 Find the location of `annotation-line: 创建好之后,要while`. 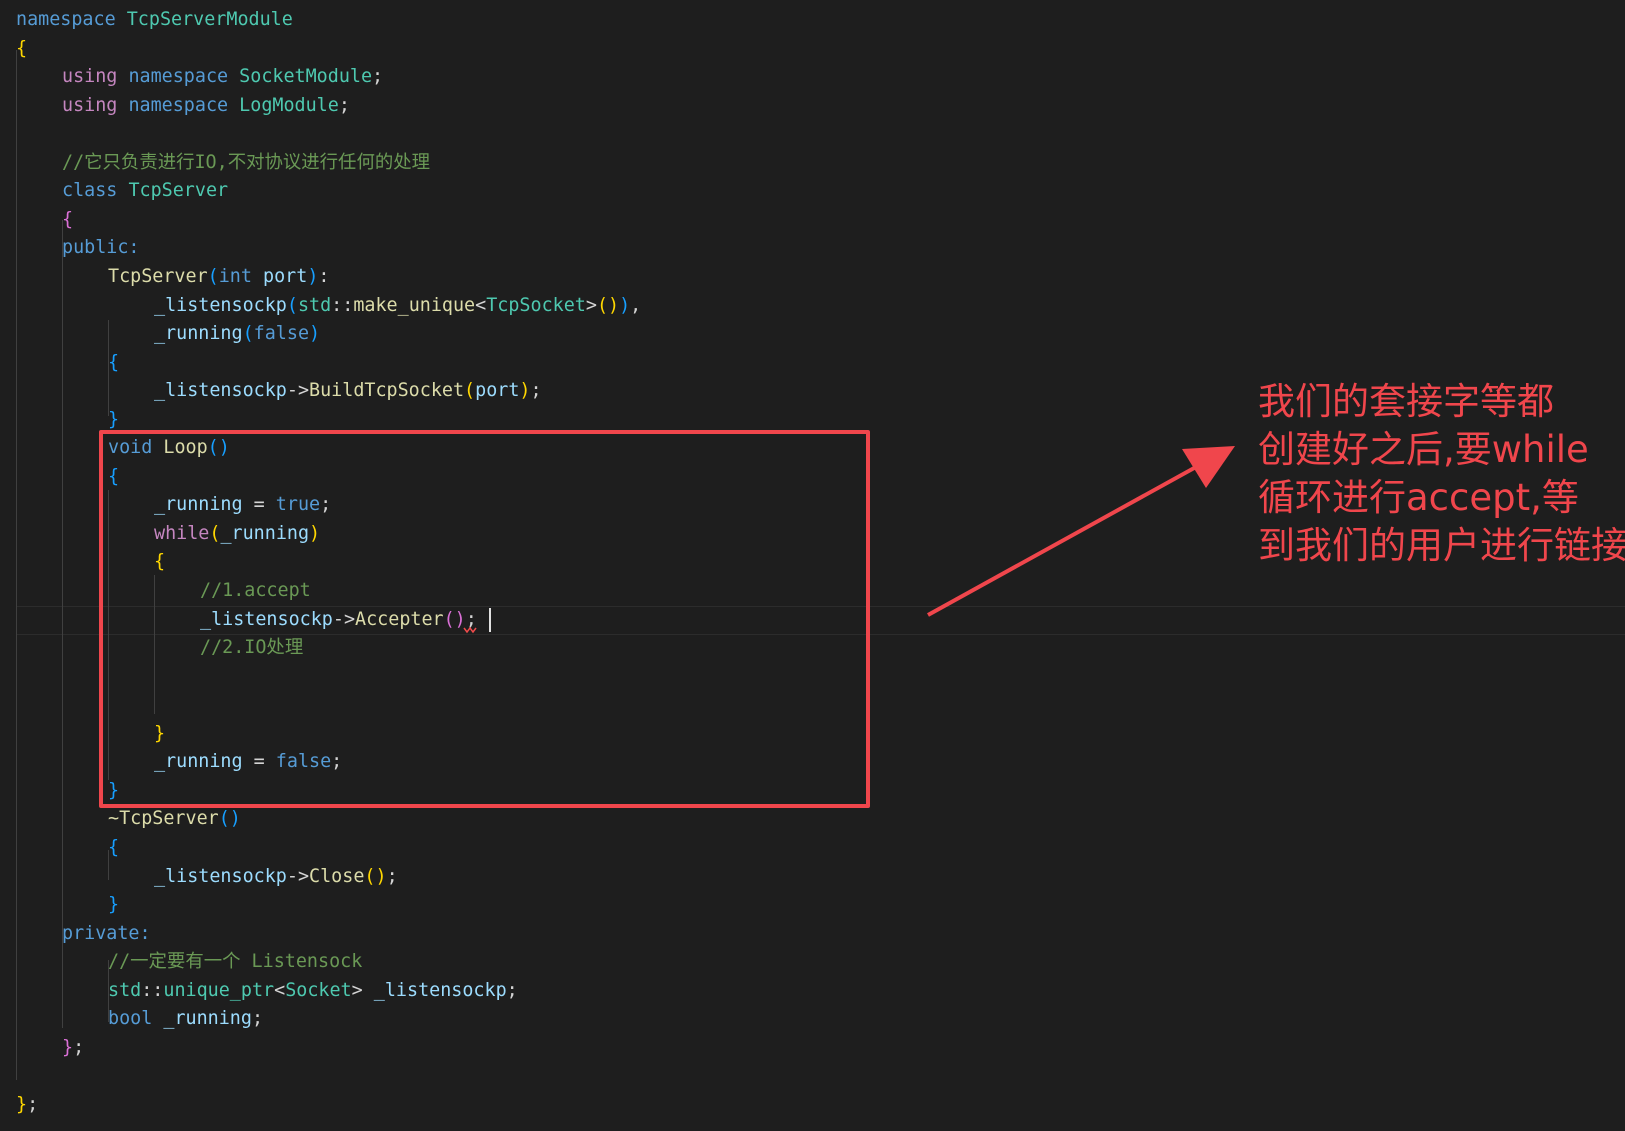

annotation-line: 创建好之后,要while is located at coordinates (1423, 449).